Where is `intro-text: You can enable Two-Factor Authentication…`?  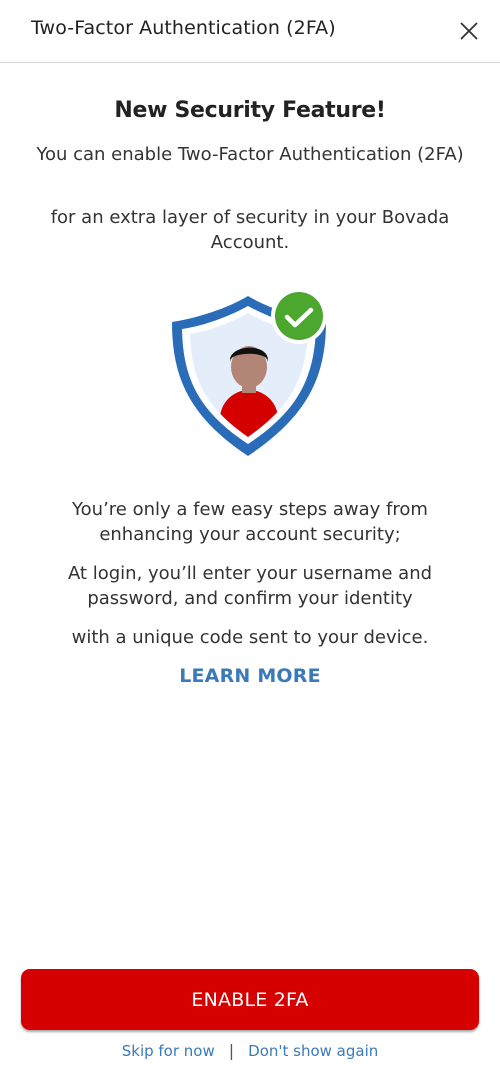
intro-text: You can enable Two-Factor Authentication… is located at coordinates (250, 154).